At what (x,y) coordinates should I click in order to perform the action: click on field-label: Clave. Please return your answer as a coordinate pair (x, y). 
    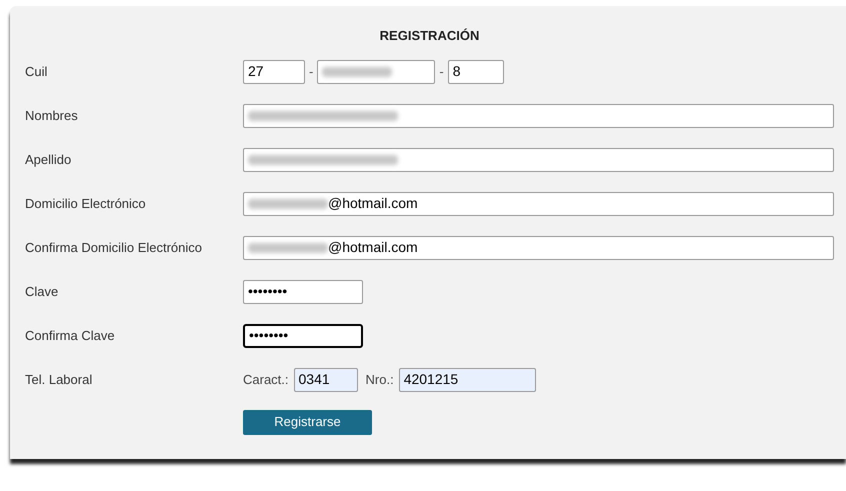
    Looking at the image, I should click on (42, 291).